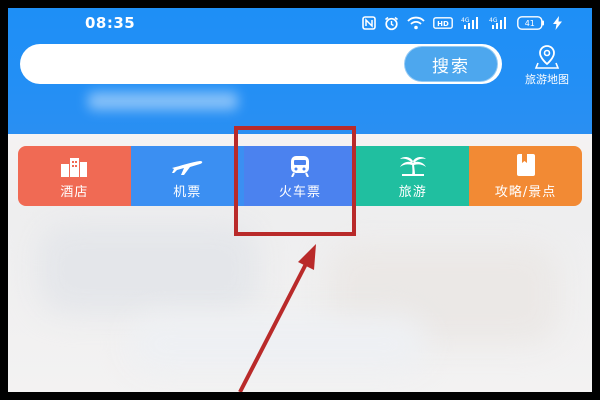  I want to click on annotation-arrow, so click(277, 318).